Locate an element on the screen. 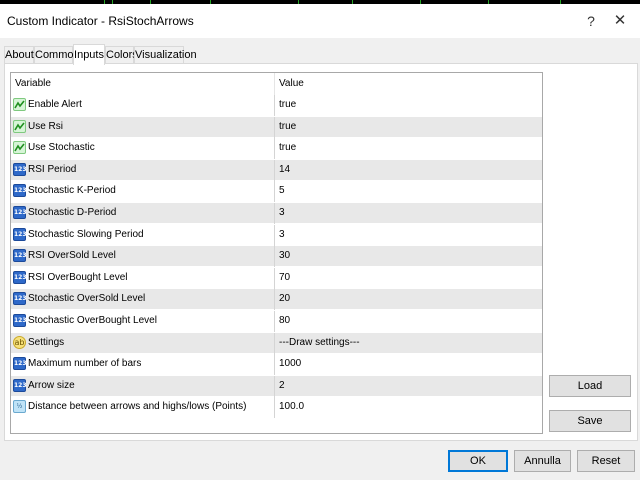  column-header-variable: Variable is located at coordinates (33, 83).